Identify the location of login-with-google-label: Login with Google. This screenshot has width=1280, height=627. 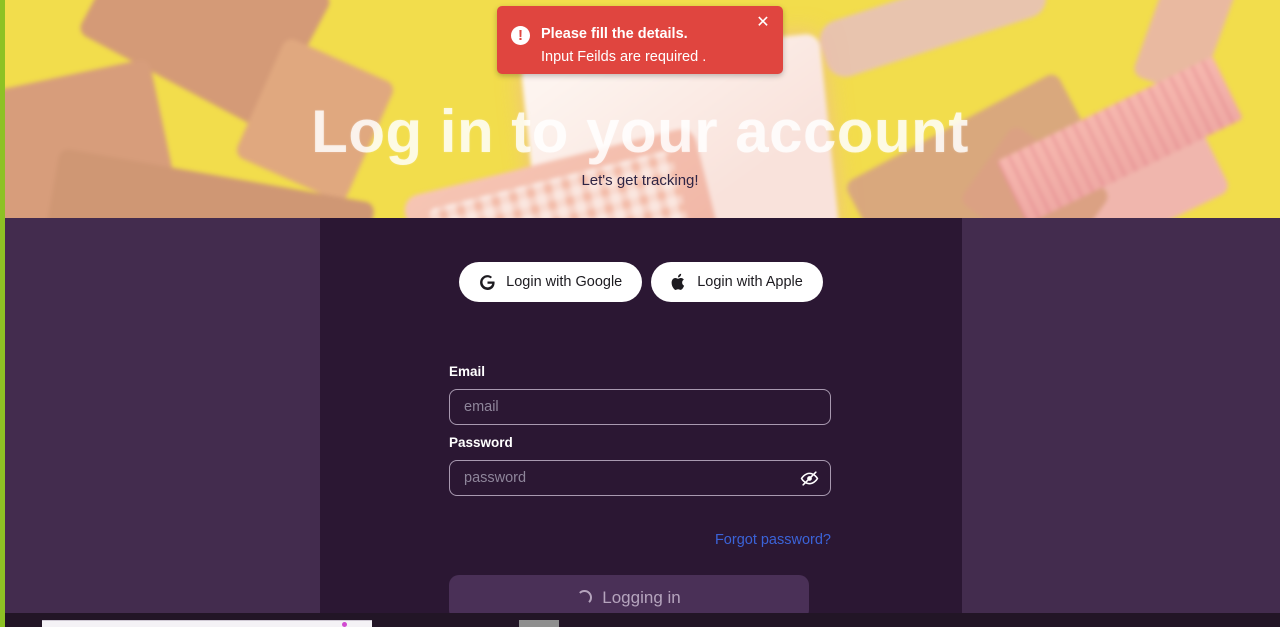
(564, 282).